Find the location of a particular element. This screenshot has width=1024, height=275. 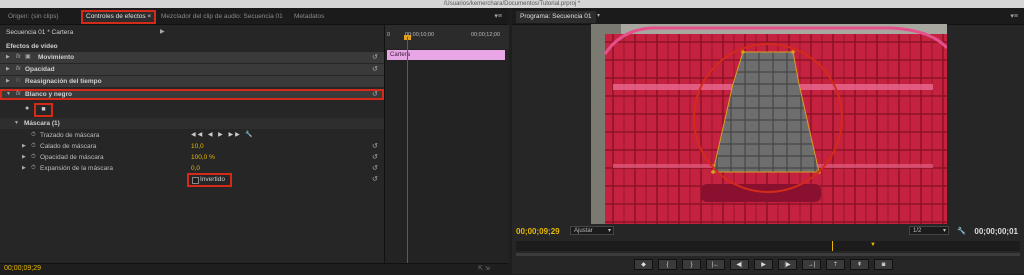

scrubber-playhead is located at coordinates (832, 246).